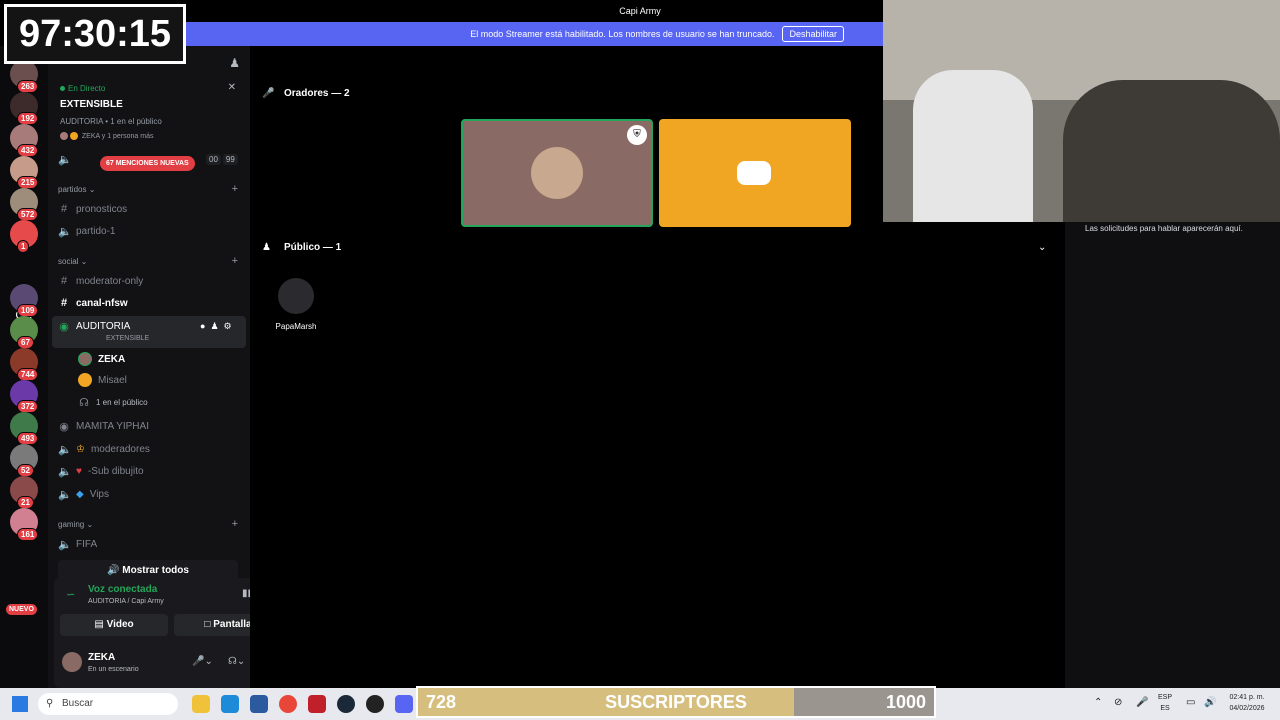 The image size is (1280, 720). What do you see at coordinates (64, 426) in the screenshot?
I see `stage-icon: ◉` at bounding box center [64, 426].